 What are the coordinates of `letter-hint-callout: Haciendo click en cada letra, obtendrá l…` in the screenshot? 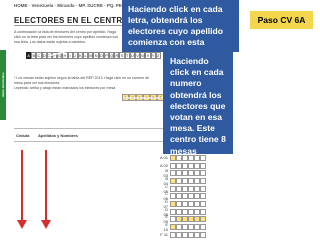 It's located at (180, 26).